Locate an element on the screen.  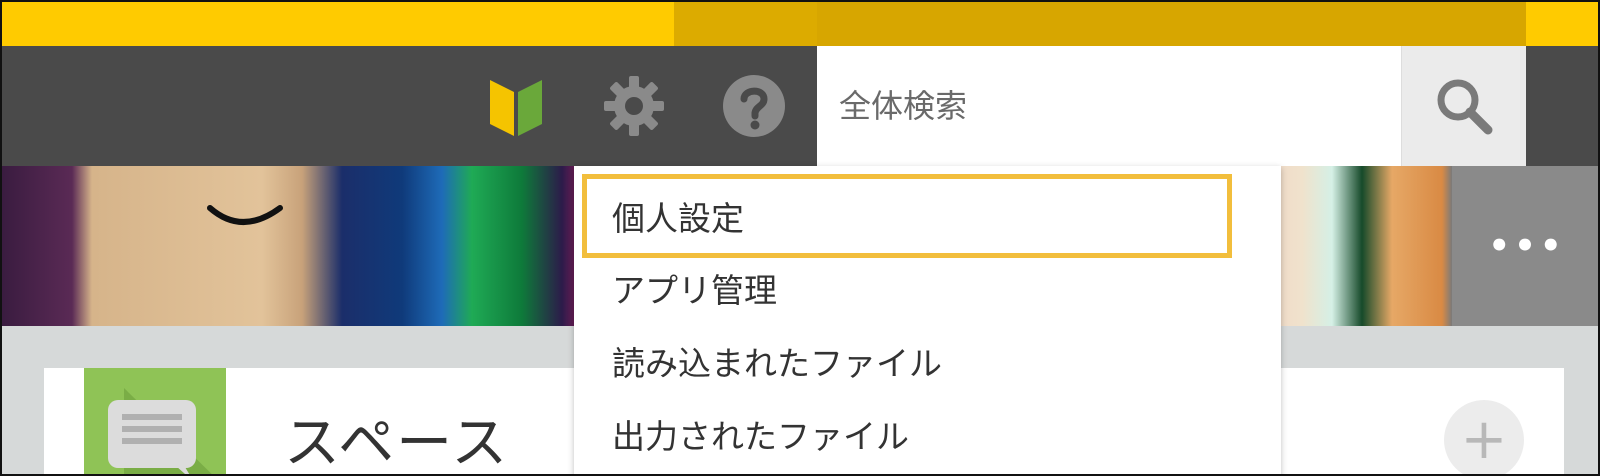
gear-icon is located at coordinates (634, 106).